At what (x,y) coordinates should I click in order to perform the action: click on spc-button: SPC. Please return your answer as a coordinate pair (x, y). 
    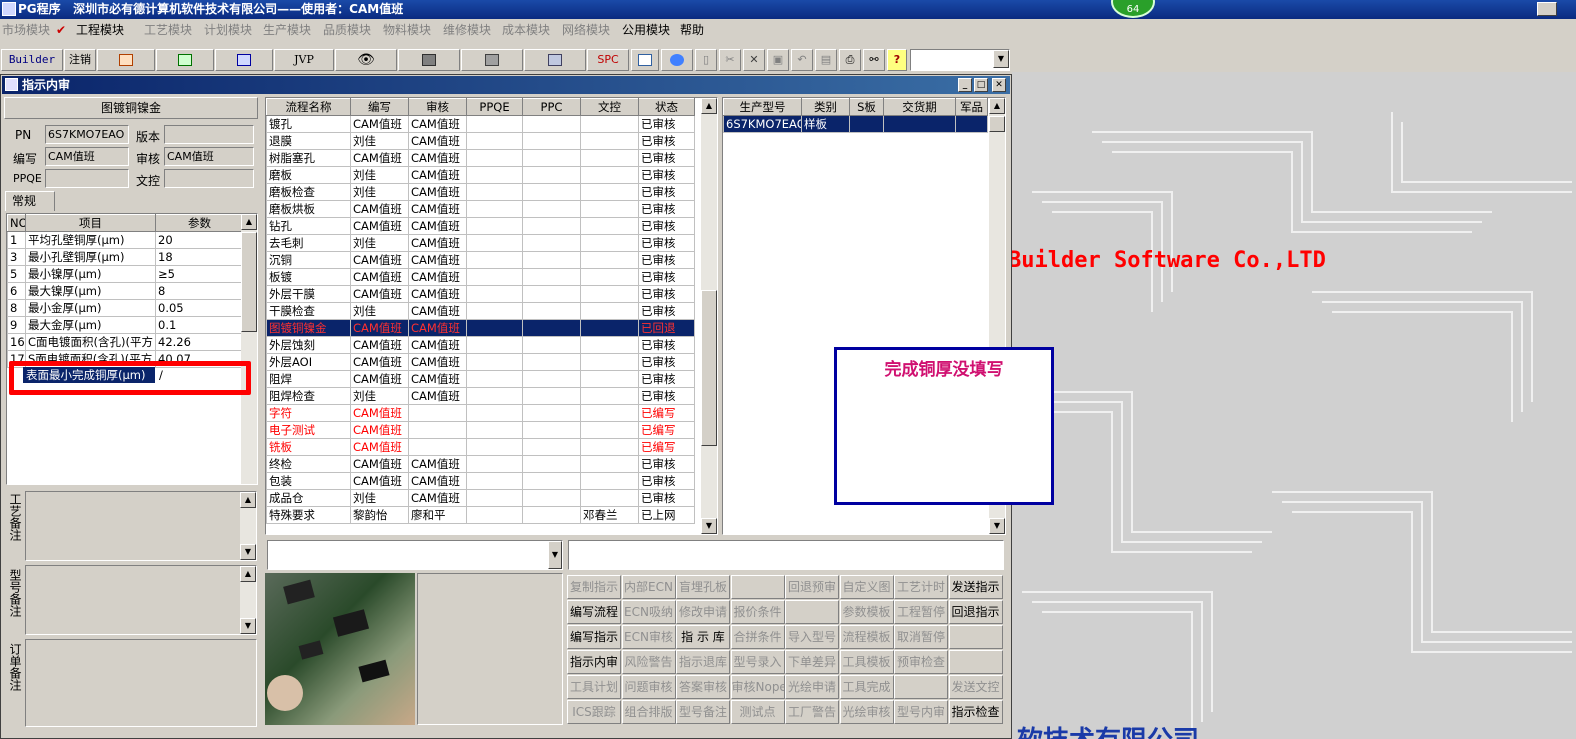
    Looking at the image, I should click on (608, 60).